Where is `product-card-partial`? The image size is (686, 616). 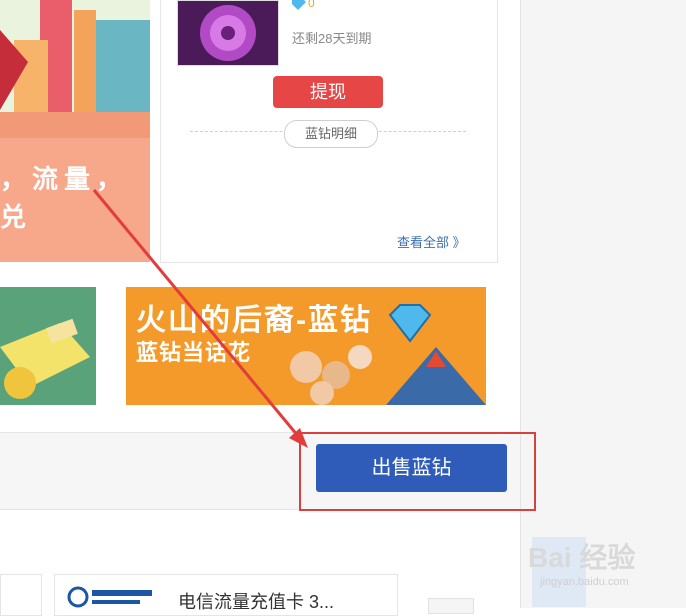
product-card-partial is located at coordinates (21, 595).